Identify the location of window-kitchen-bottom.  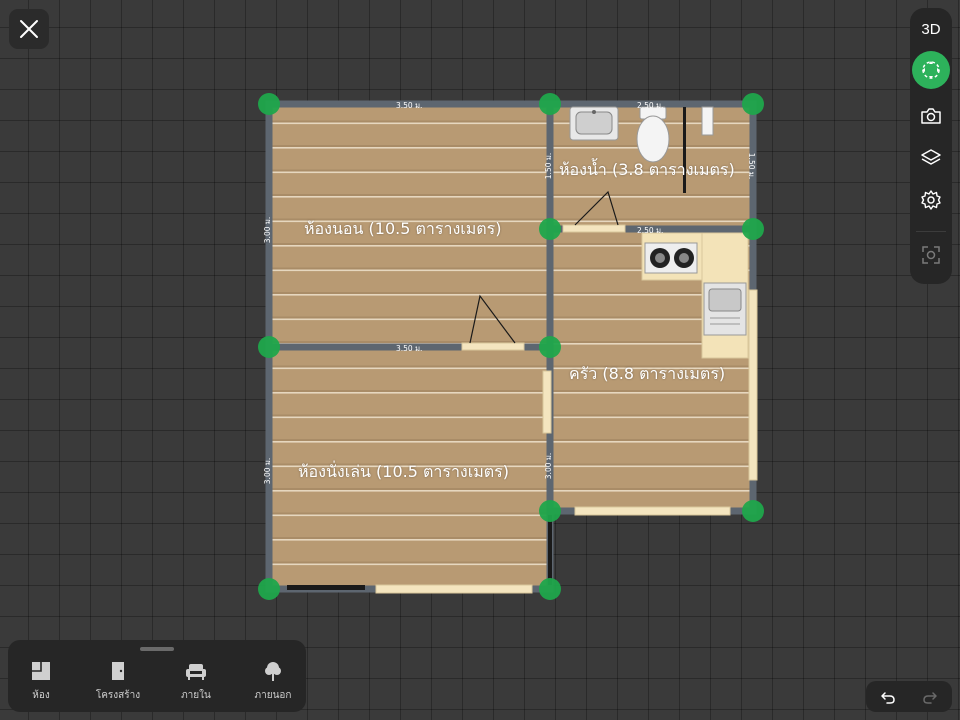
(652, 511).